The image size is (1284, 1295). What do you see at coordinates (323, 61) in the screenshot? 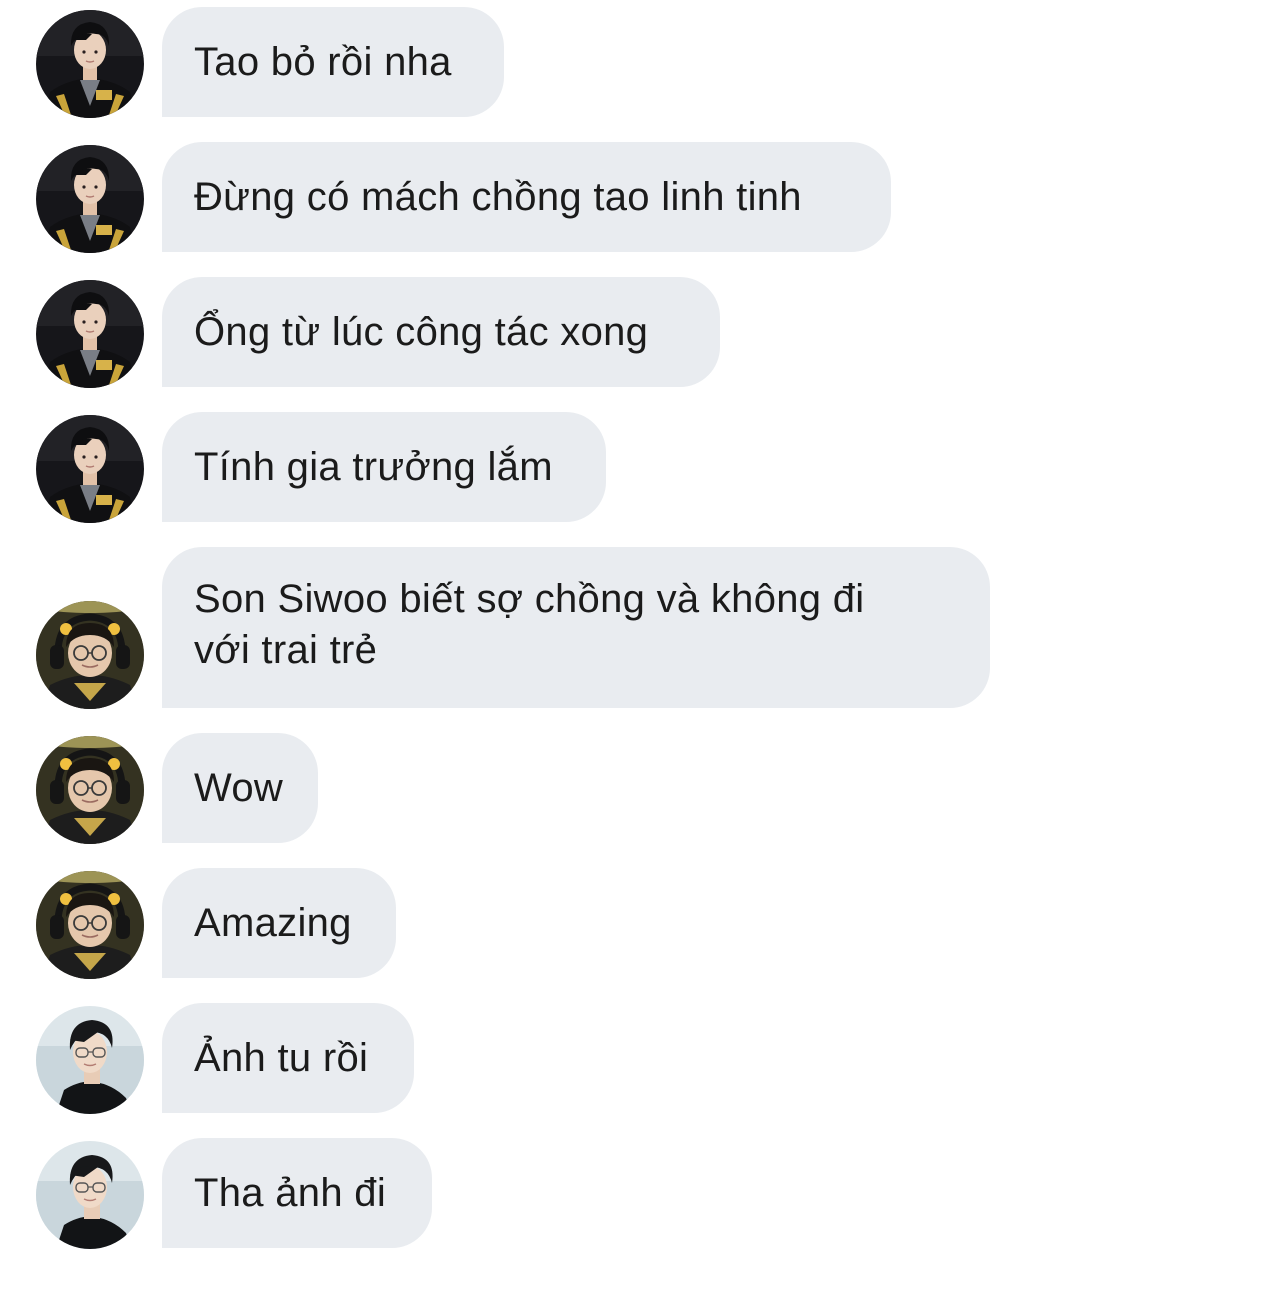
I see `message-text: Tao bỏ rồi nha` at bounding box center [323, 61].